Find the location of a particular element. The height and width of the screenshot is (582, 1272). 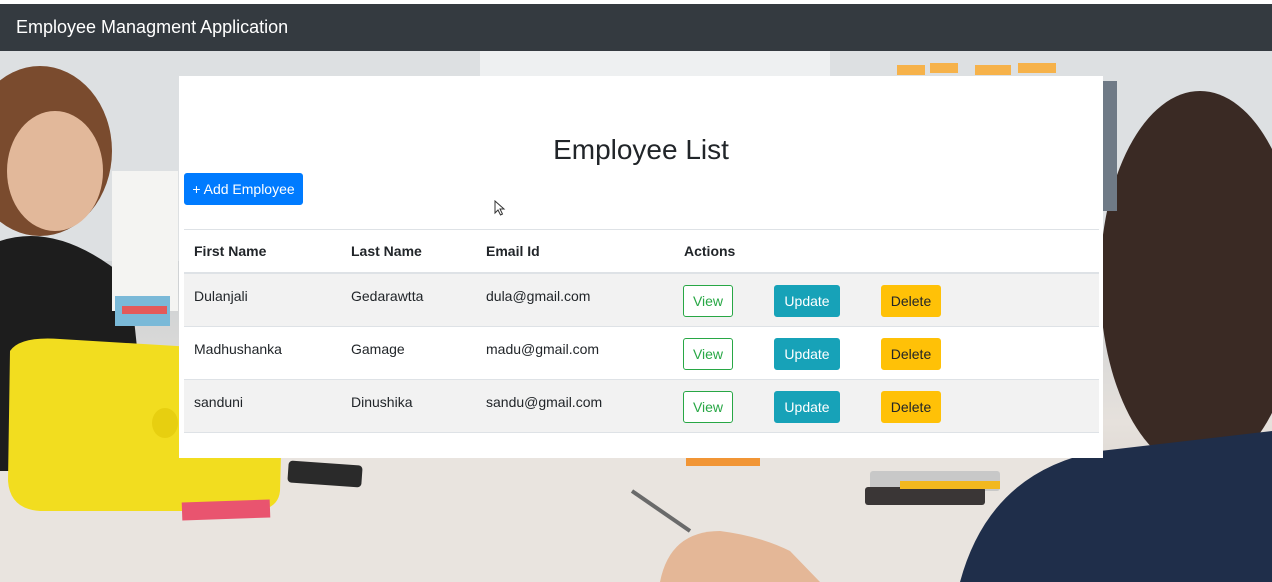

add-employee-button: + Add Employee is located at coordinates (243, 189).